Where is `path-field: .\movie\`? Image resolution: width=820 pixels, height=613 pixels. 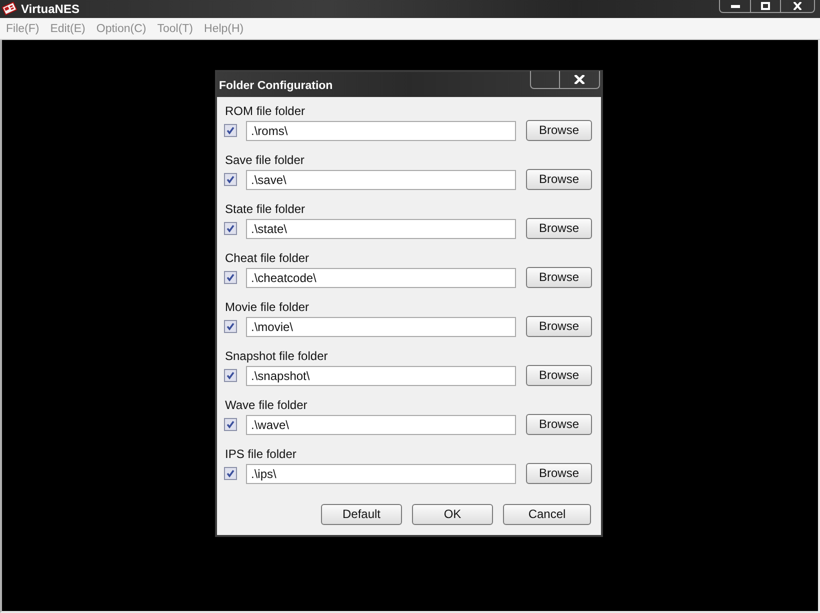 path-field: .\movie\ is located at coordinates (381, 326).